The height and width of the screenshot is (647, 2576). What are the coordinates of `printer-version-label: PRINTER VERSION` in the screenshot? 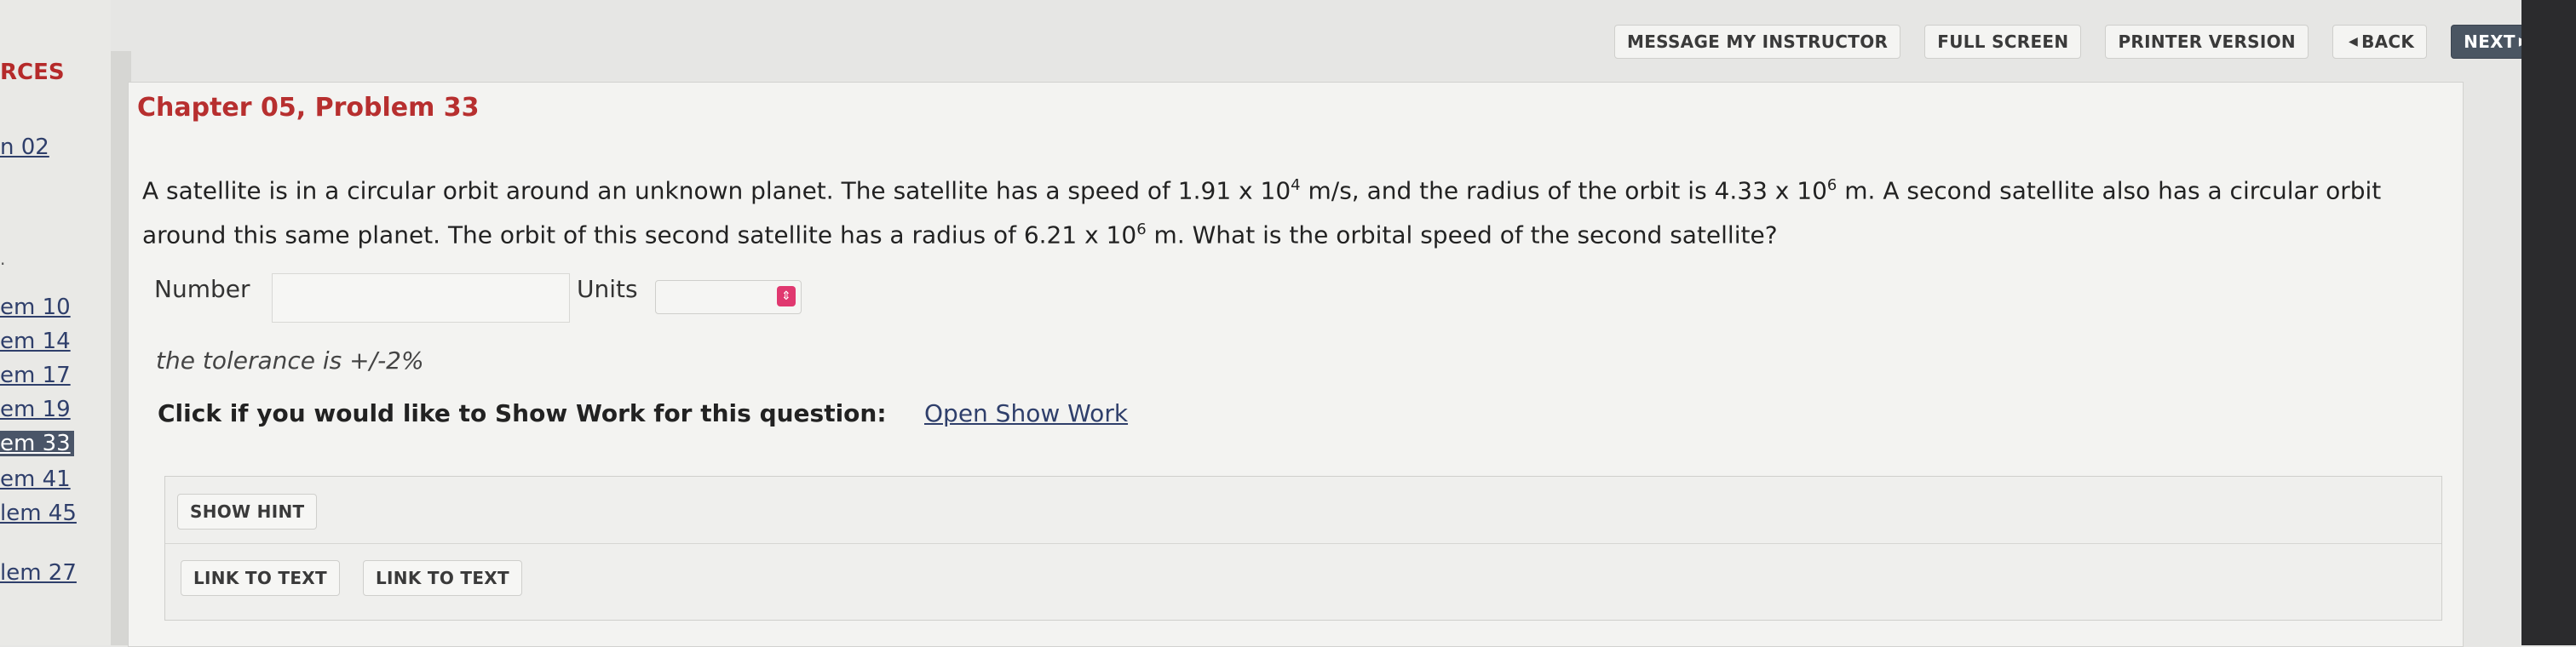 It's located at (2207, 41).